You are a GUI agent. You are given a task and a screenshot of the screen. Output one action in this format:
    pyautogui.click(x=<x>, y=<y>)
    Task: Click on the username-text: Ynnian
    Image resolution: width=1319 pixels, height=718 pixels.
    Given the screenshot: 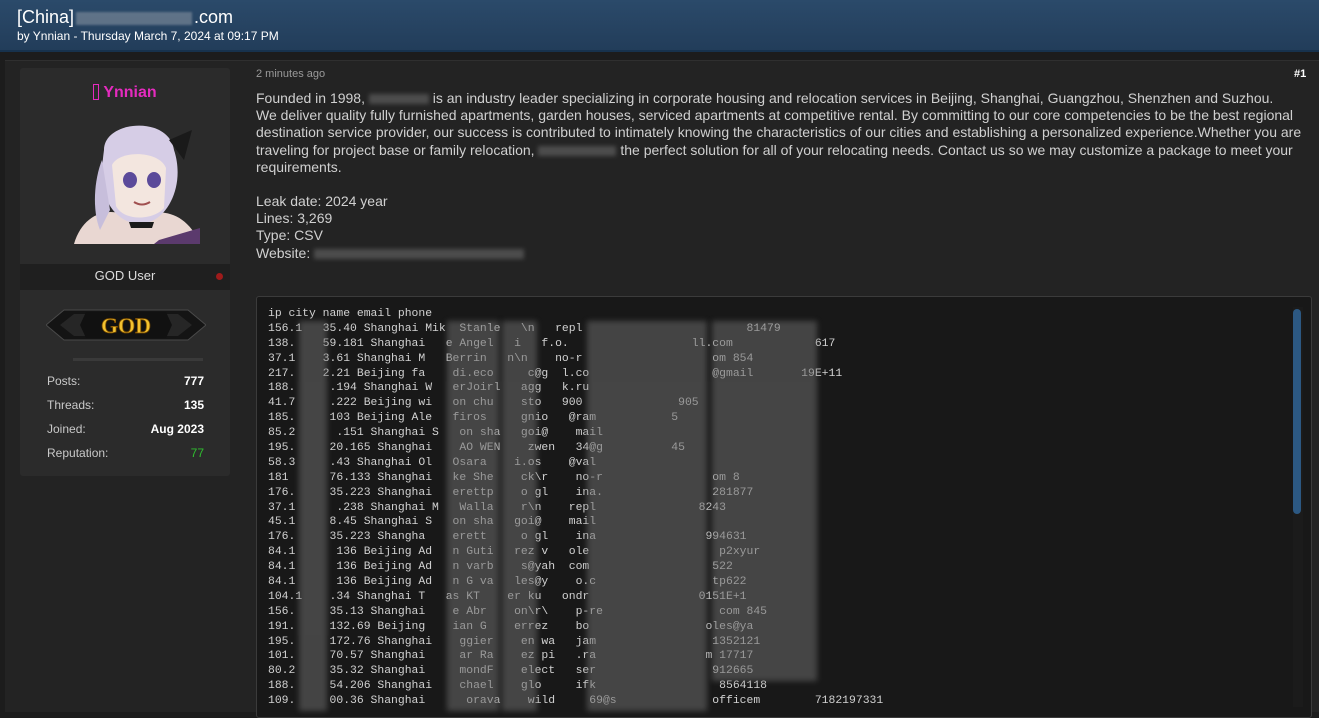 What is the action you would take?
    pyautogui.click(x=130, y=92)
    